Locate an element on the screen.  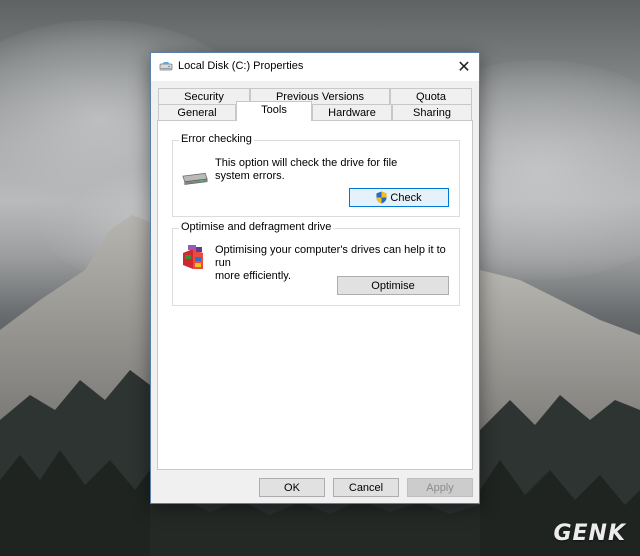
tab-label: Tools is located at coordinates (274, 110).